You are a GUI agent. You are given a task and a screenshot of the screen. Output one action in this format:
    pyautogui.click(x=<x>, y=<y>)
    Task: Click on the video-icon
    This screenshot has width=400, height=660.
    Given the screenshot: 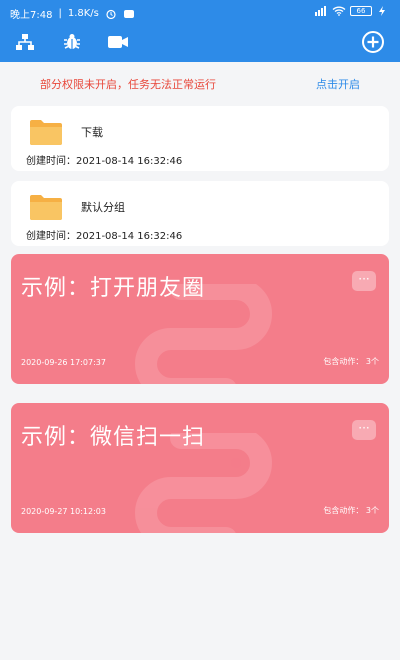 What is the action you would take?
    pyautogui.click(x=118, y=42)
    